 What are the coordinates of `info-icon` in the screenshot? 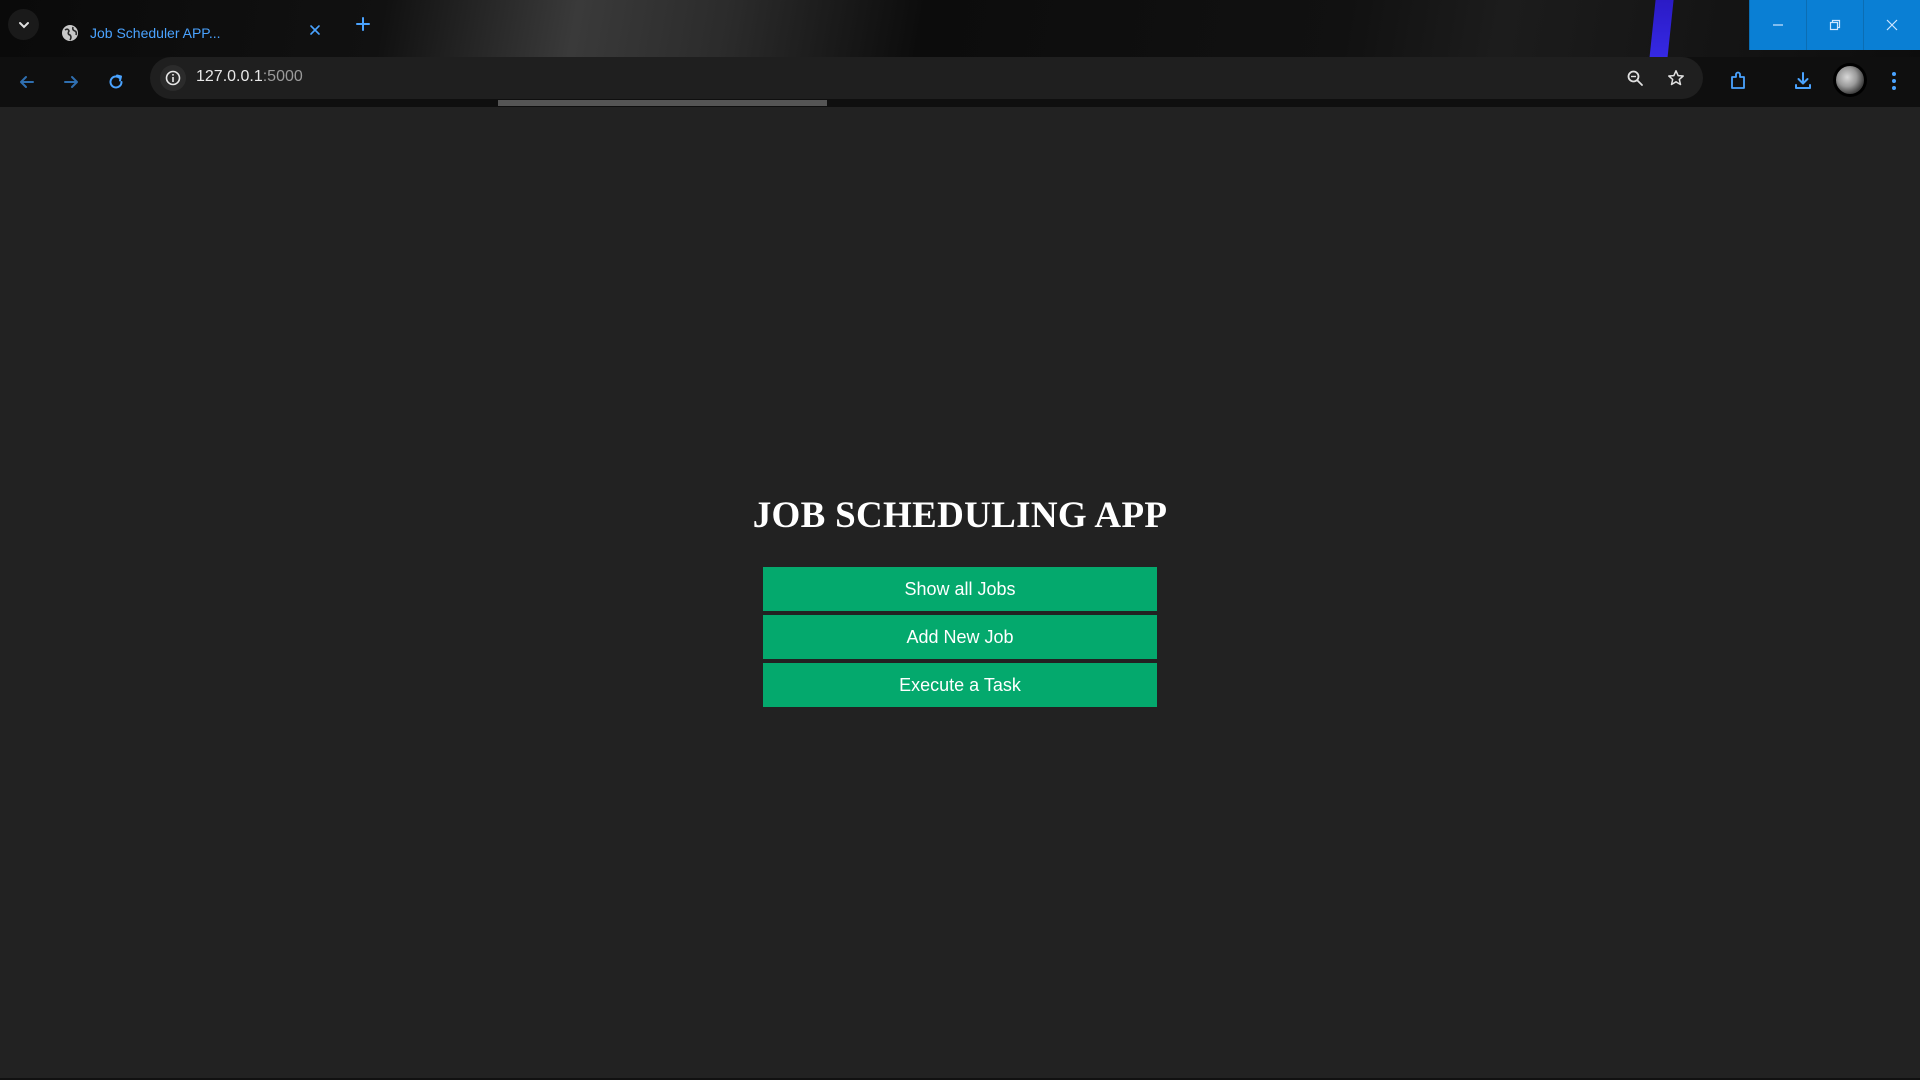 It's located at (173, 78).